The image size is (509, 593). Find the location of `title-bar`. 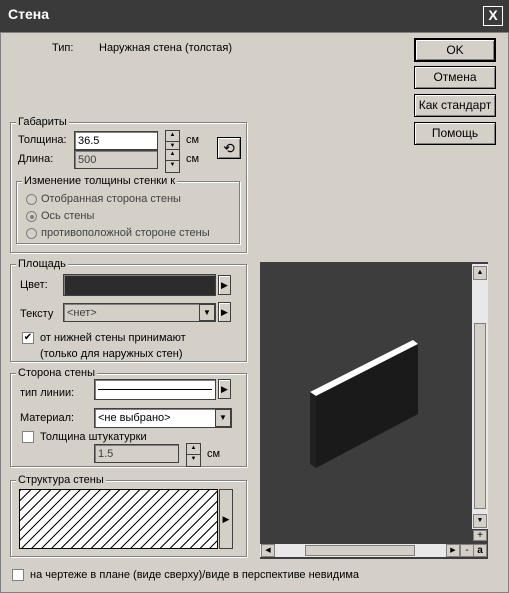

title-bar is located at coordinates (254, 16).